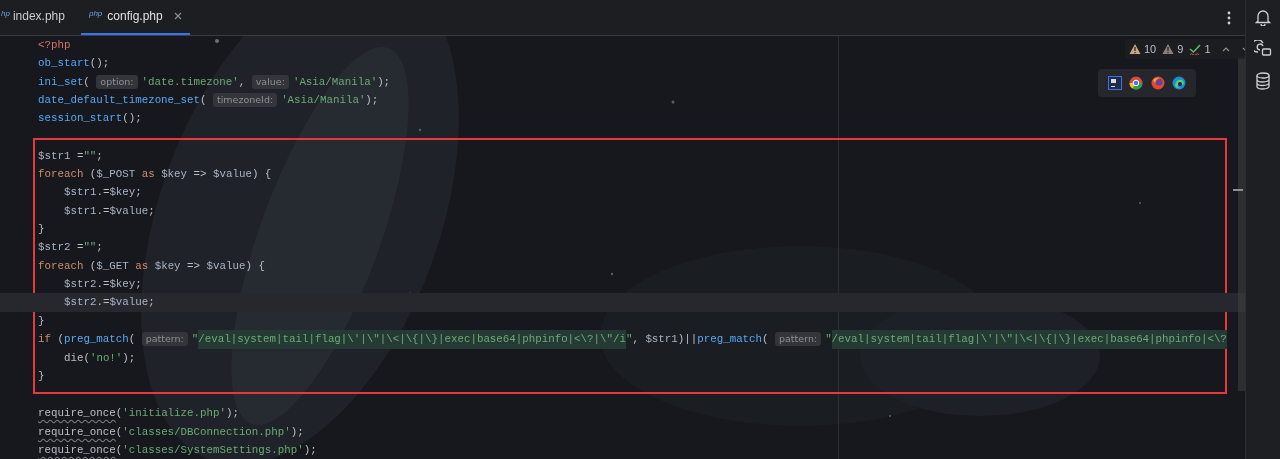  I want to click on code-line: $str1 ="";, so click(70, 156).